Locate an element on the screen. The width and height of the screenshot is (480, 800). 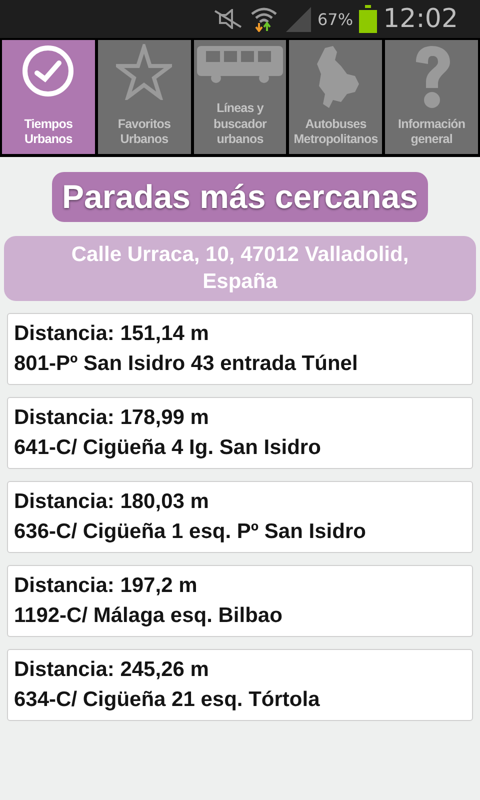
stop-name: 634-C/ Cigüeña 21 esq. Tórtola is located at coordinates (167, 700).